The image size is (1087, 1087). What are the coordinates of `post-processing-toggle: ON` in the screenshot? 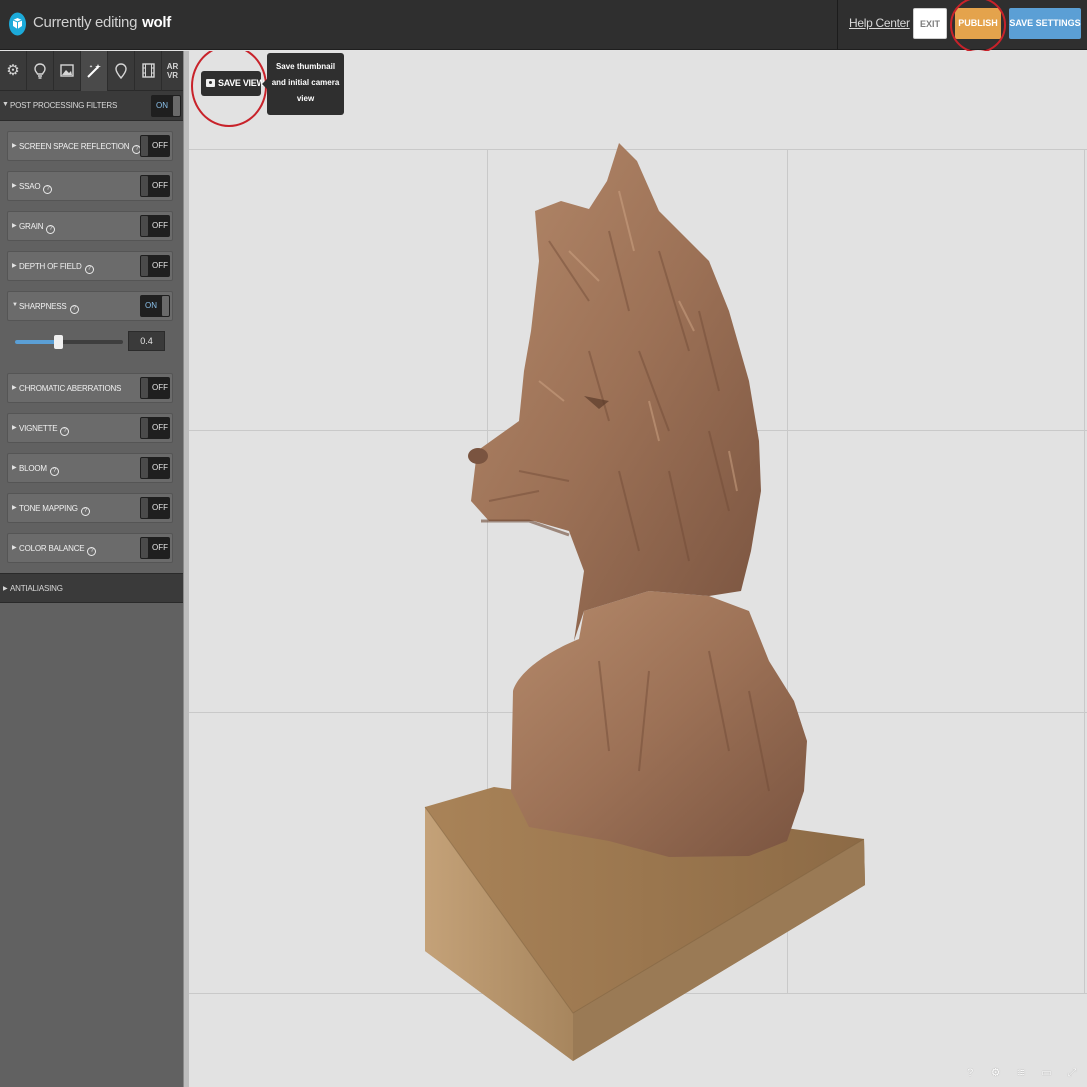 It's located at (166, 106).